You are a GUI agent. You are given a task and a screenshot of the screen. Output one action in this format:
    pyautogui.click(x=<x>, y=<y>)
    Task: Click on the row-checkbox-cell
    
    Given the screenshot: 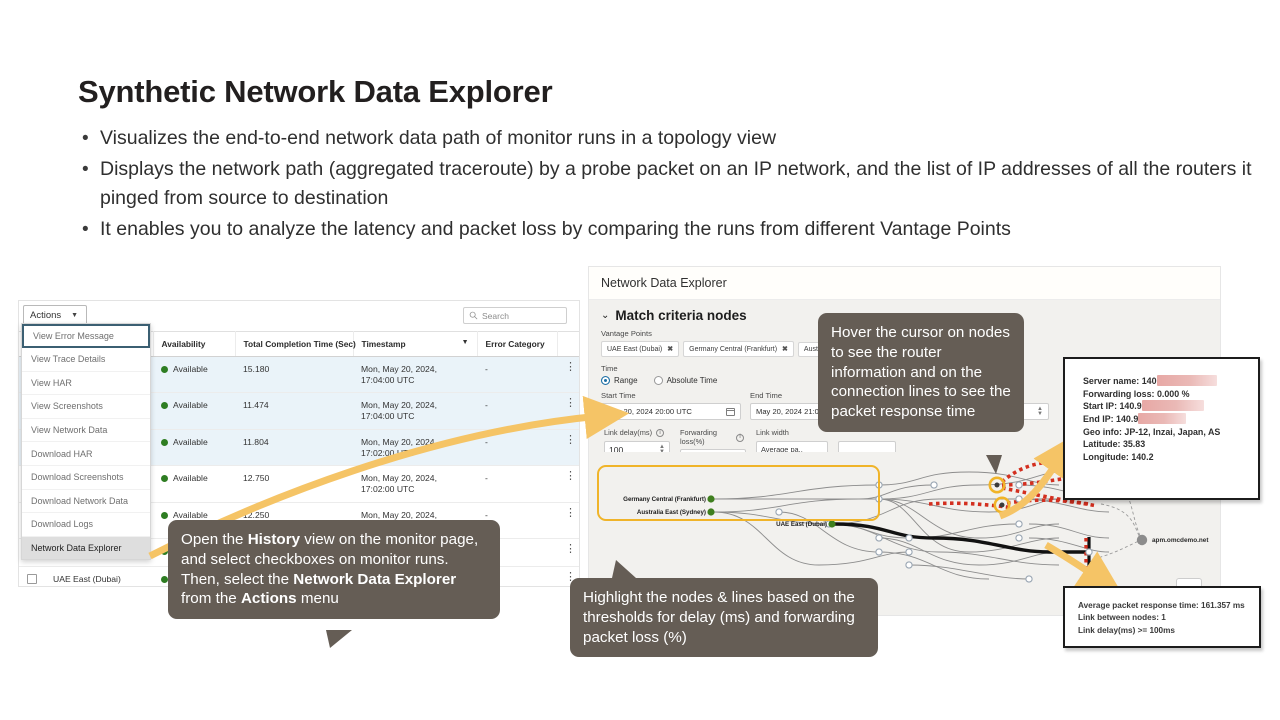 What is the action you would take?
    pyautogui.click(x=32, y=576)
    